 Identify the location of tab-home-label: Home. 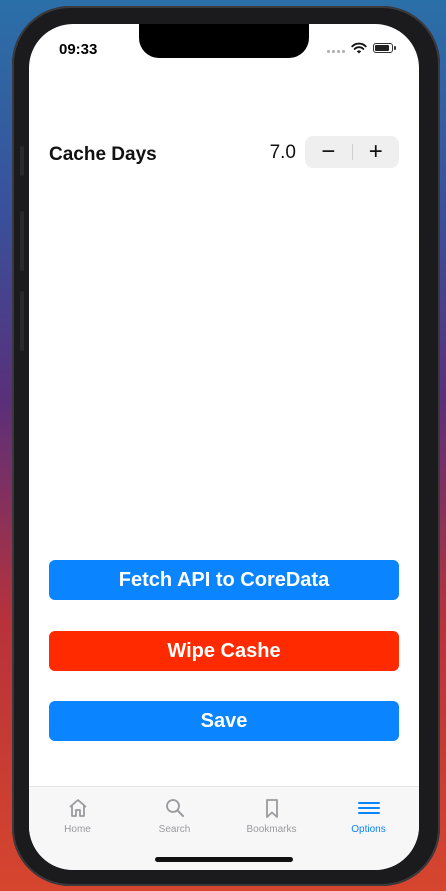
(77, 829).